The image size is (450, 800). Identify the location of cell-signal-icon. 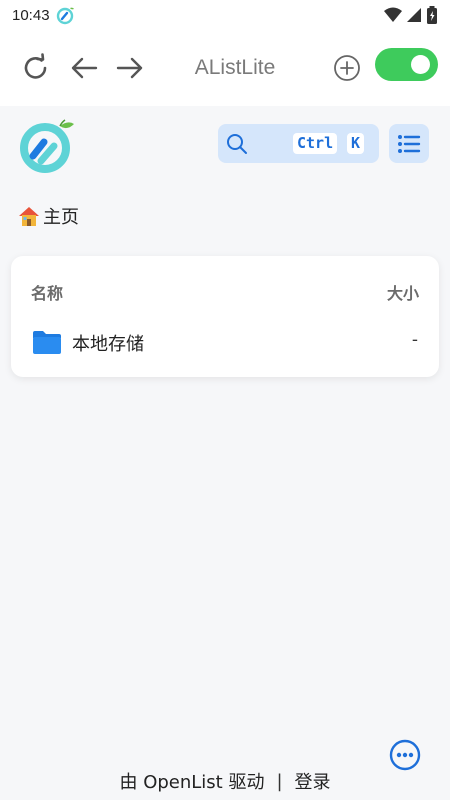
(414, 15).